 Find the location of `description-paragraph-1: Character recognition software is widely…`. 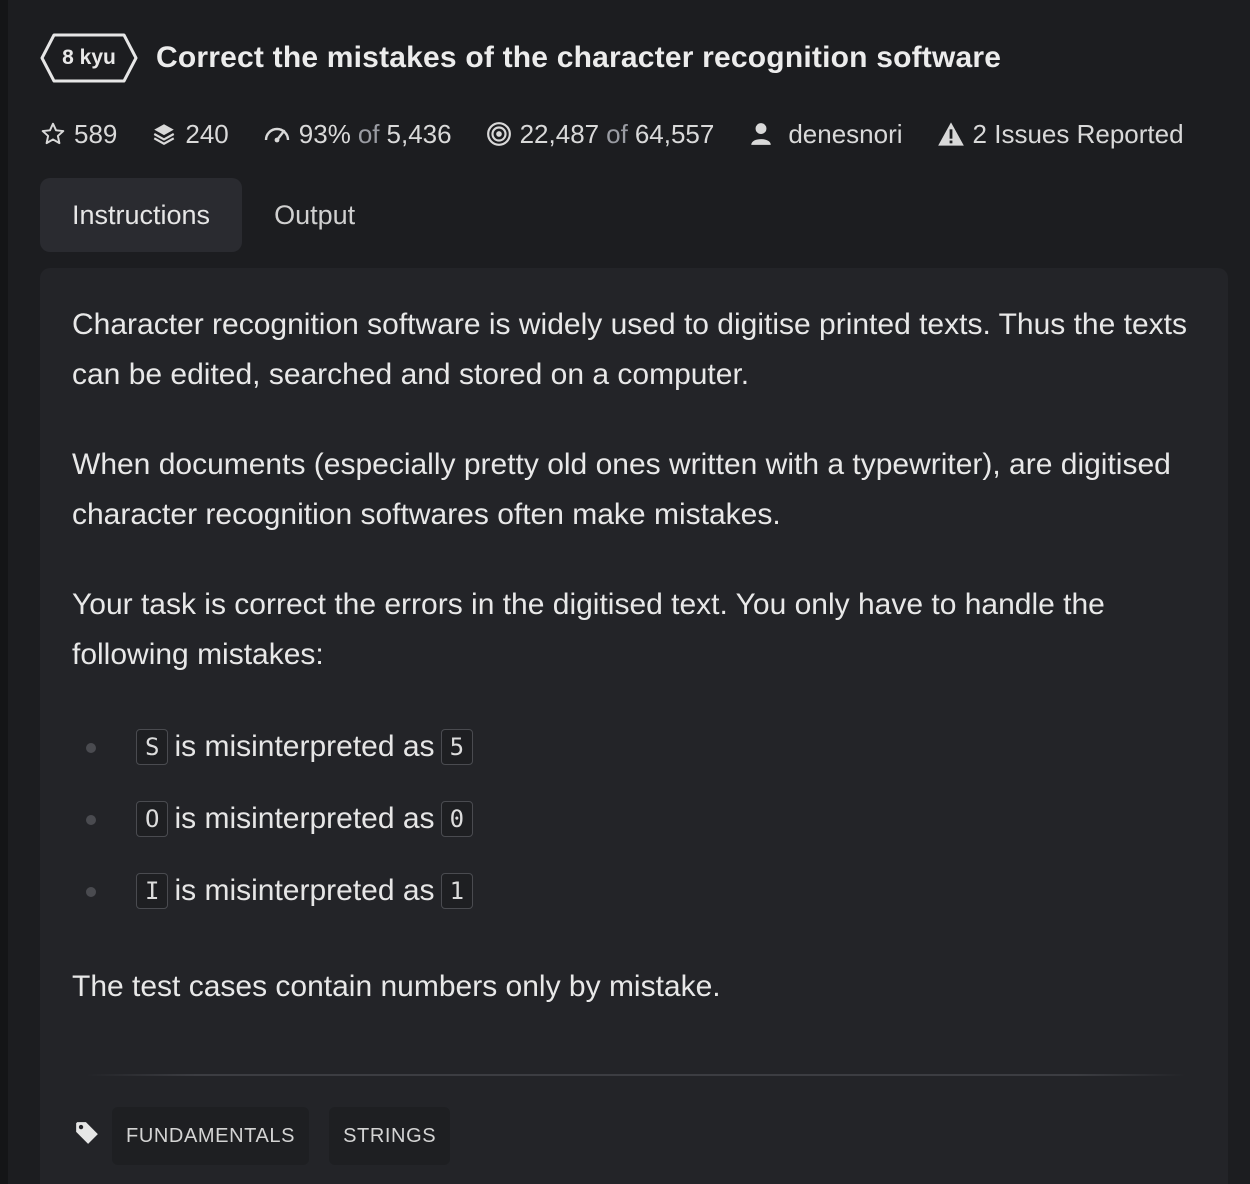

description-paragraph-1: Character recognition software is widely… is located at coordinates (629, 349).